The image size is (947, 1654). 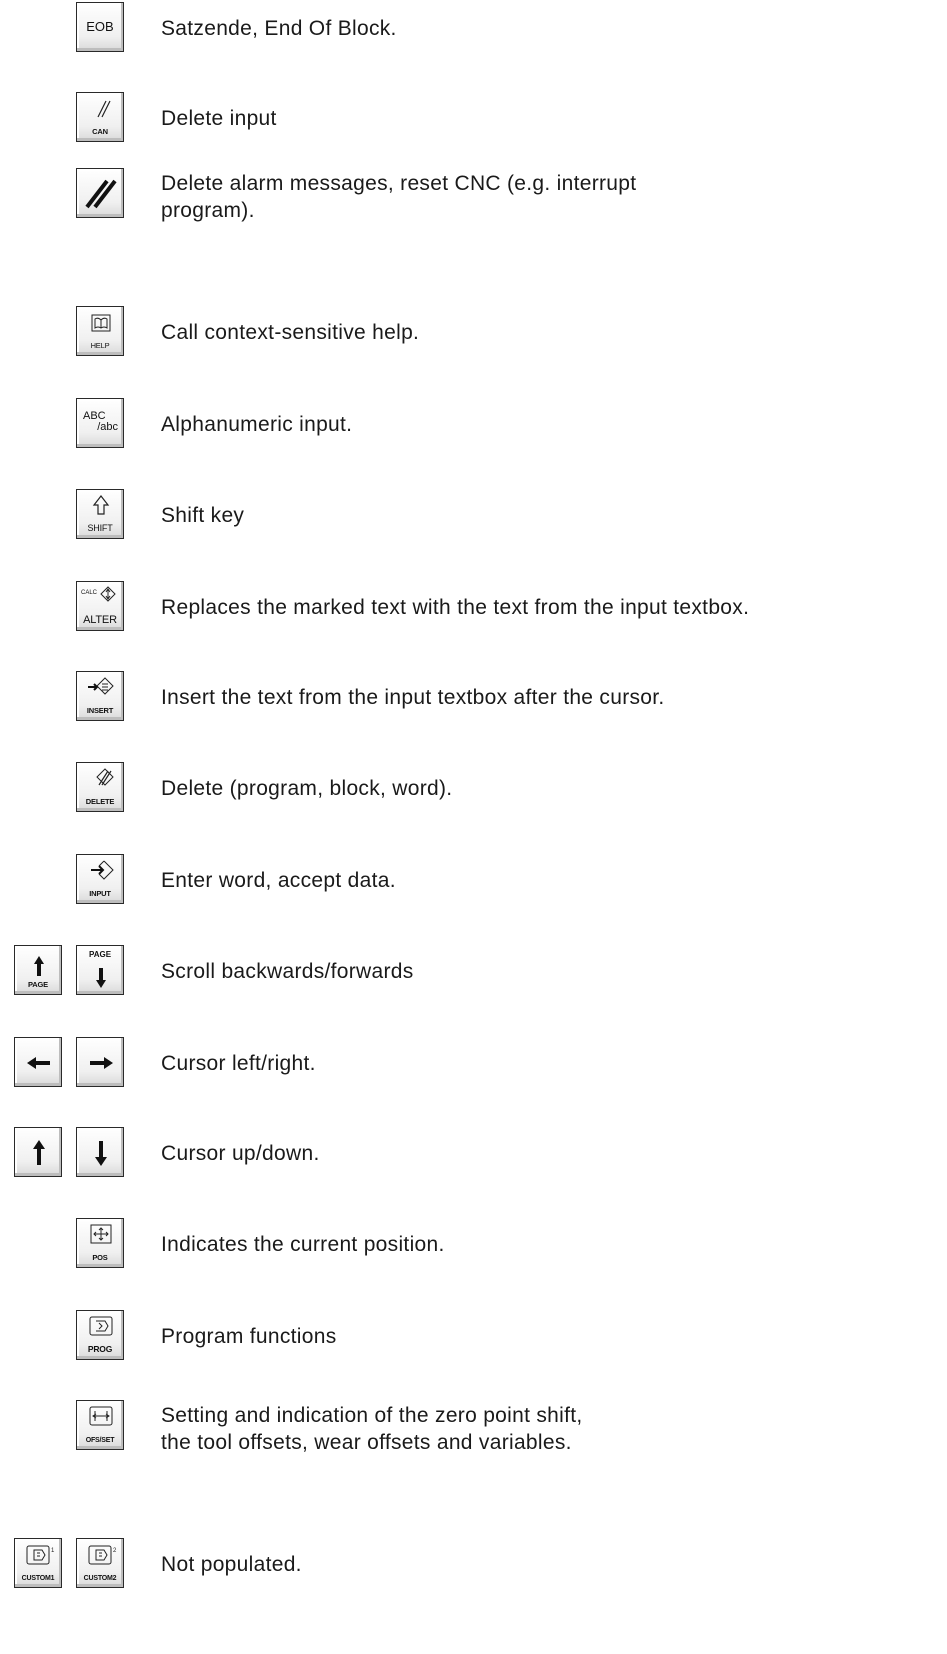 I want to click on svg-text: 2, so click(x=115, y=1551).